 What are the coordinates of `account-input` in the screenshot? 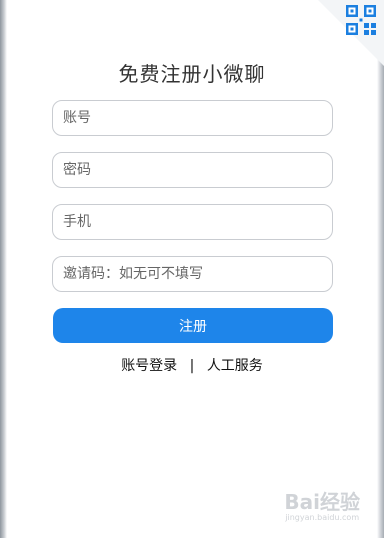 It's located at (192, 118).